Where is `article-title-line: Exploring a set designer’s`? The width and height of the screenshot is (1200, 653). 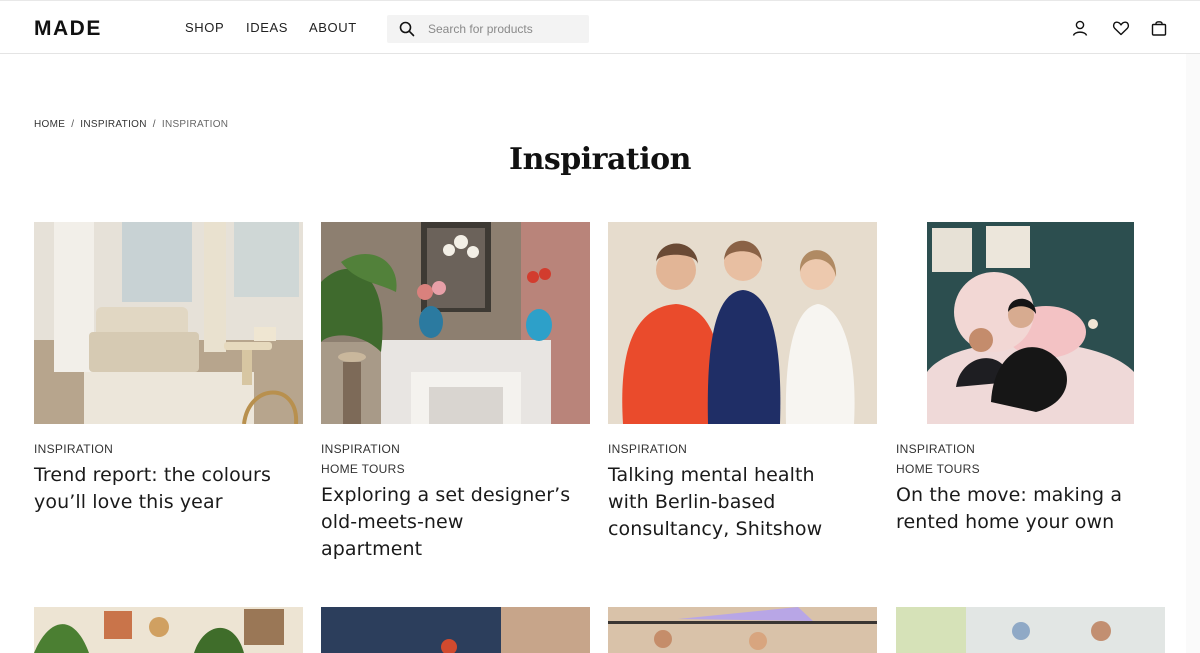 article-title-line: Exploring a set designer’s is located at coordinates (455, 495).